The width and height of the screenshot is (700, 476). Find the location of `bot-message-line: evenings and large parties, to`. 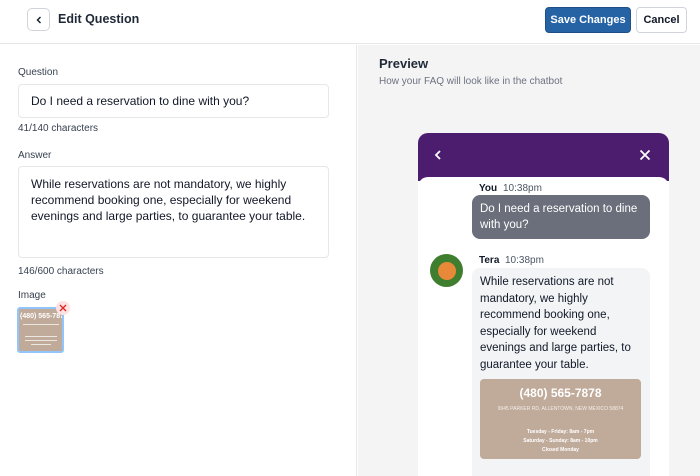

bot-message-line: evenings and large parties, to is located at coordinates (555, 348).